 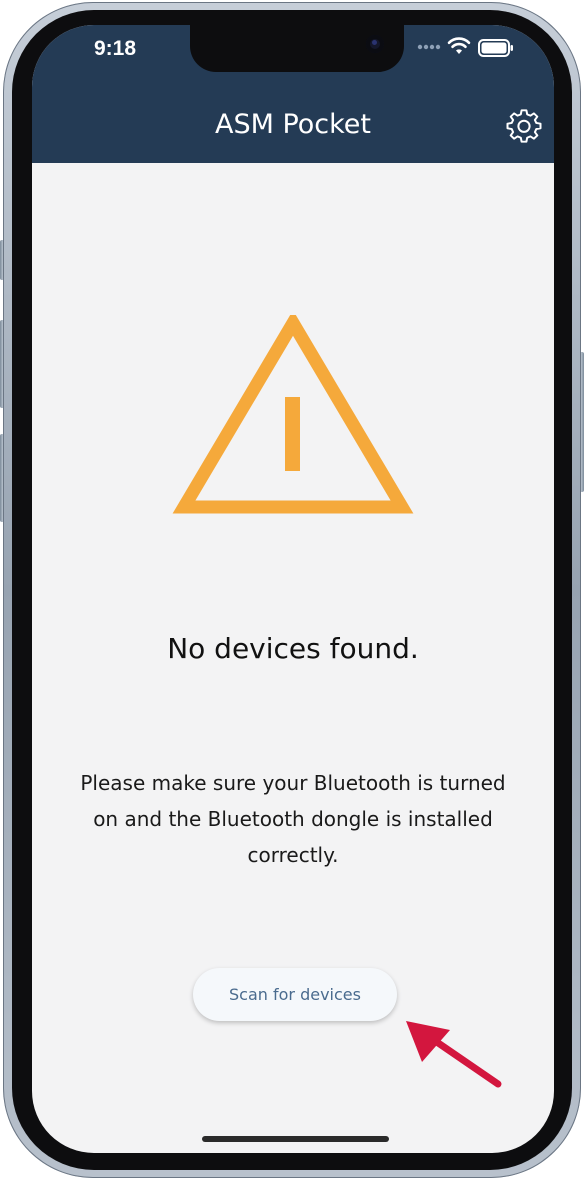 What do you see at coordinates (297, 48) in the screenshot?
I see `notch` at bounding box center [297, 48].